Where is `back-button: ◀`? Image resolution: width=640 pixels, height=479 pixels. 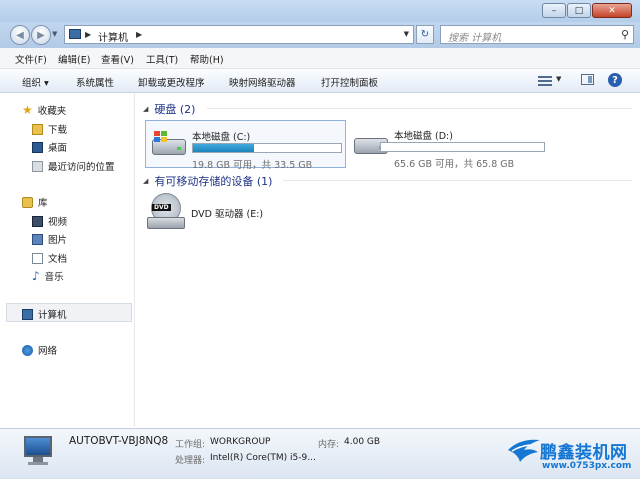
back-button: ◀ is located at coordinates (20, 35).